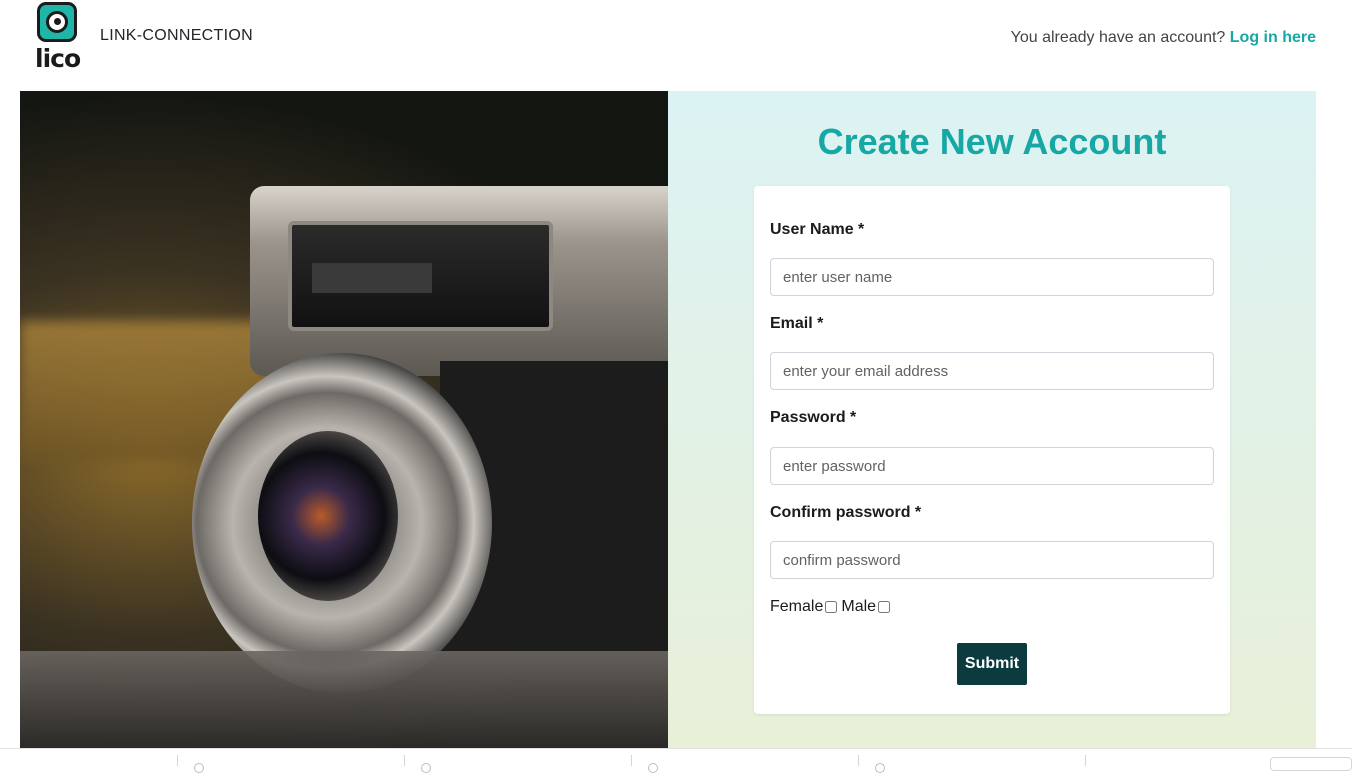  I want to click on bottom-strip, so click(676, 760).